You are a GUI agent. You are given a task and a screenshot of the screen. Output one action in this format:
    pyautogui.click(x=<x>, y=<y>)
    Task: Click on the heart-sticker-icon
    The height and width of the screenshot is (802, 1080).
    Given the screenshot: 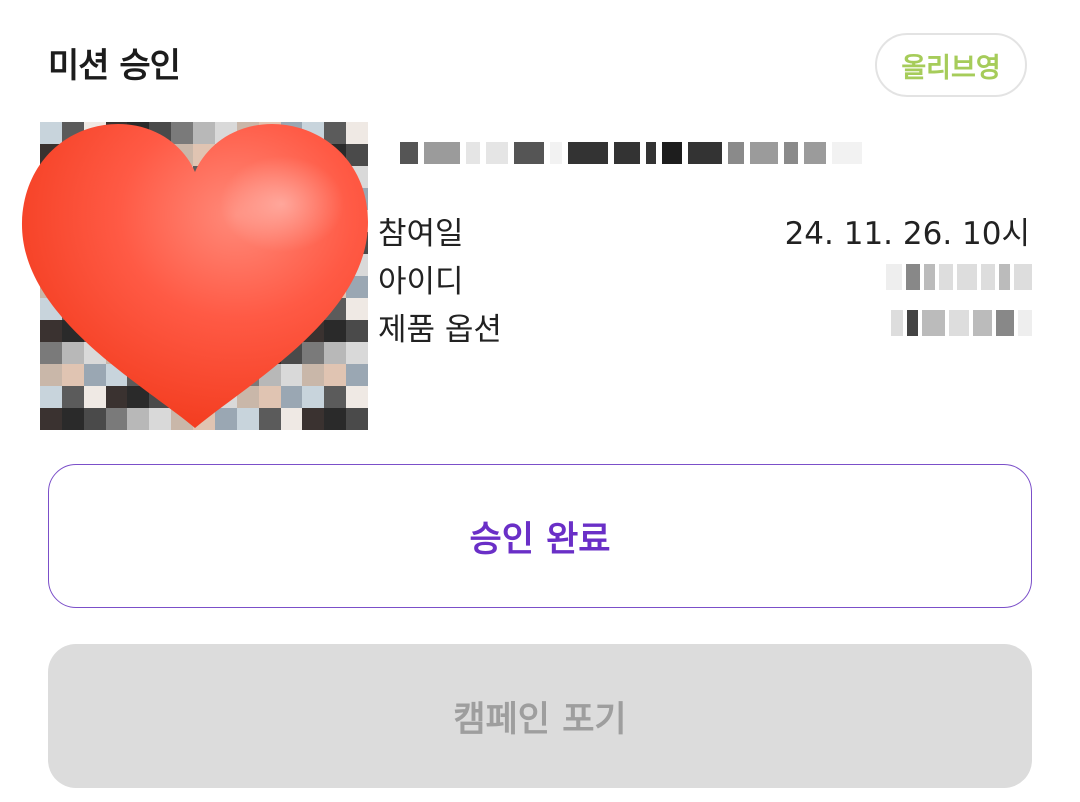 What is the action you would take?
    pyautogui.click(x=194, y=276)
    